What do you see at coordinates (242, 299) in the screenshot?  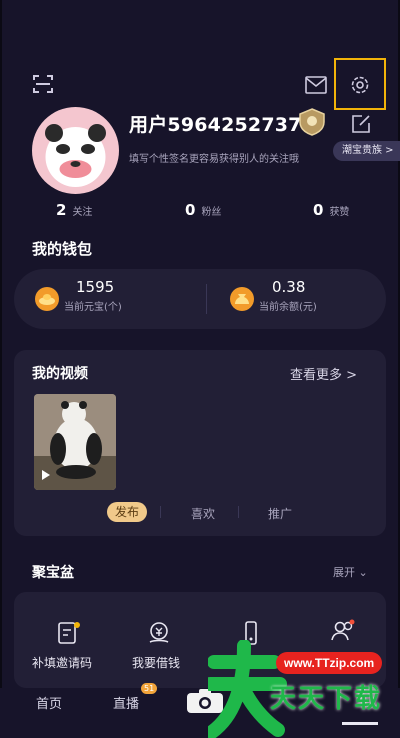 I see `money-bag-icon` at bounding box center [242, 299].